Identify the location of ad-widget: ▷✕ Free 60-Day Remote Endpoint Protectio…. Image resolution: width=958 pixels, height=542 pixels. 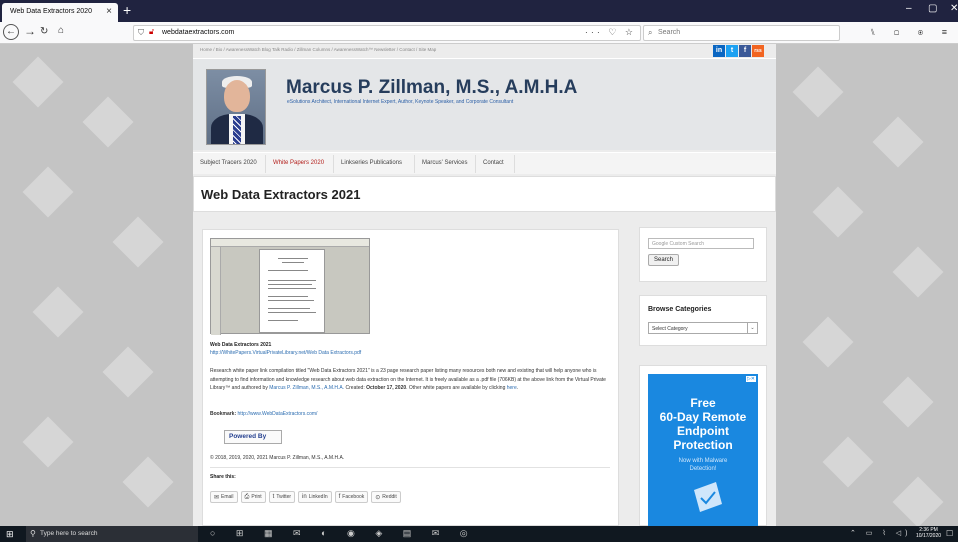
(703, 445).